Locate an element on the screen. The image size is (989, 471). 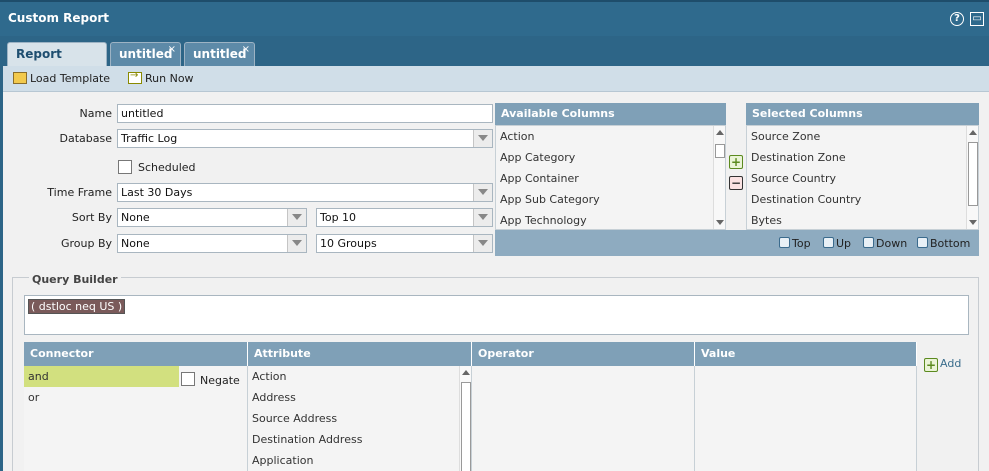
list-item: Source Country is located at coordinates (862, 178).